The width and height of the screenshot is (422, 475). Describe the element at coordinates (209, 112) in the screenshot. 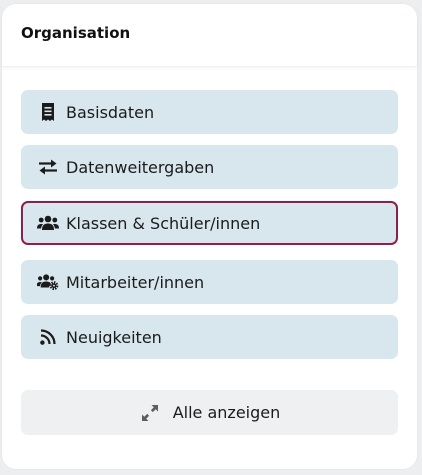

I see `nav-item-basisdaten: Basisdaten` at that location.